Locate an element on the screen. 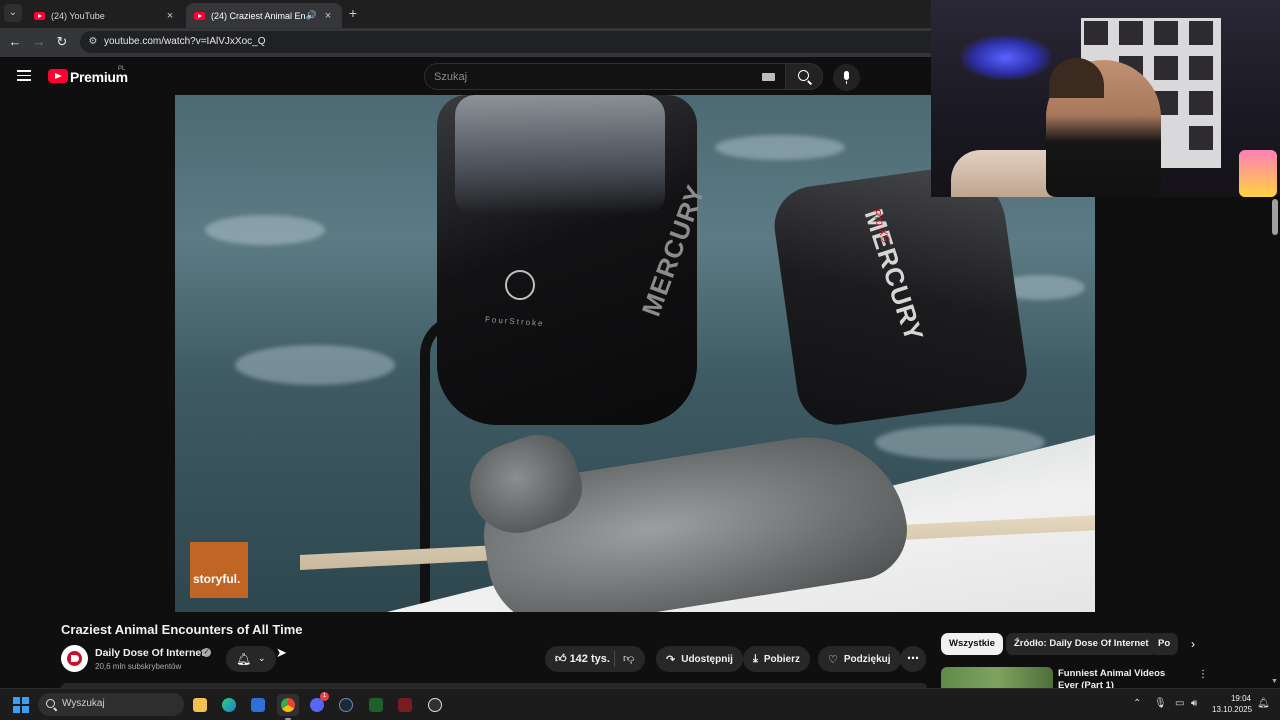  mercury-logo-icon is located at coordinates (520, 285).